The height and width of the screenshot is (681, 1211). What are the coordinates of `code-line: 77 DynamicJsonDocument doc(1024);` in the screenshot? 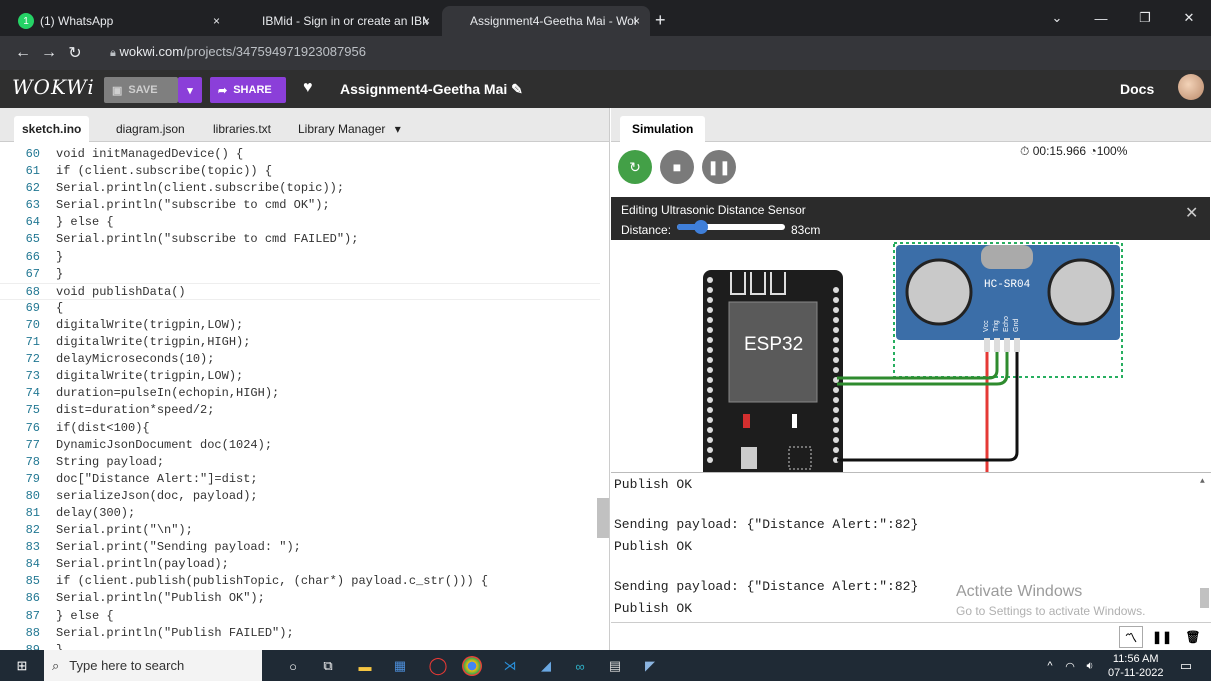 It's located at (300, 445).